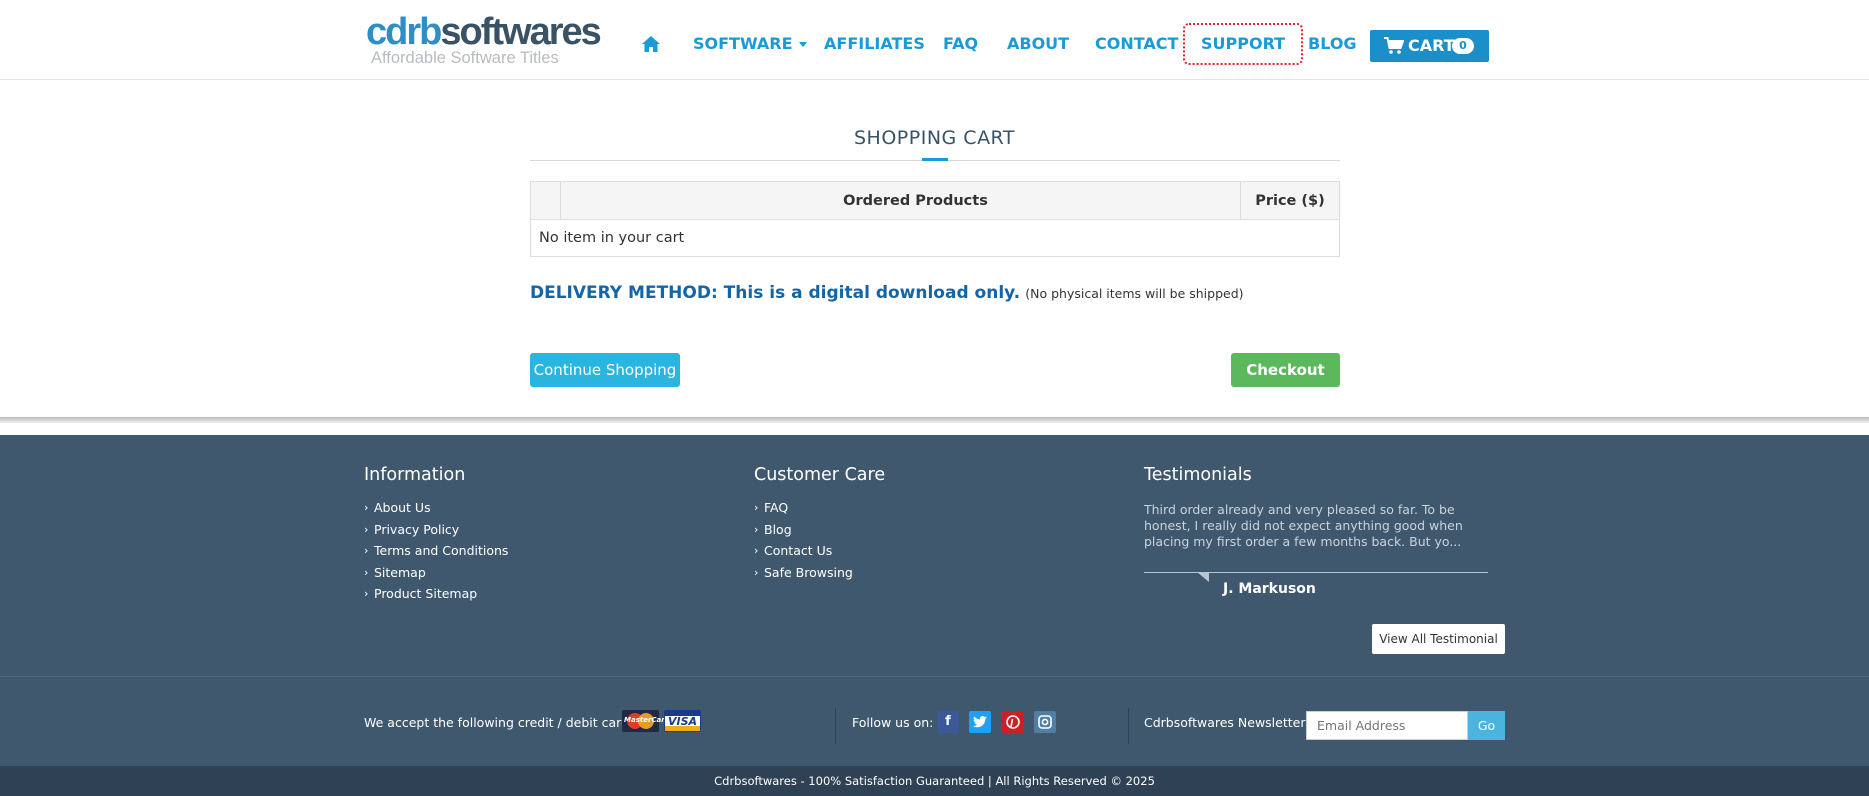 The width and height of the screenshot is (1869, 796). What do you see at coordinates (802, 44) in the screenshot?
I see `chevron-down-icon` at bounding box center [802, 44].